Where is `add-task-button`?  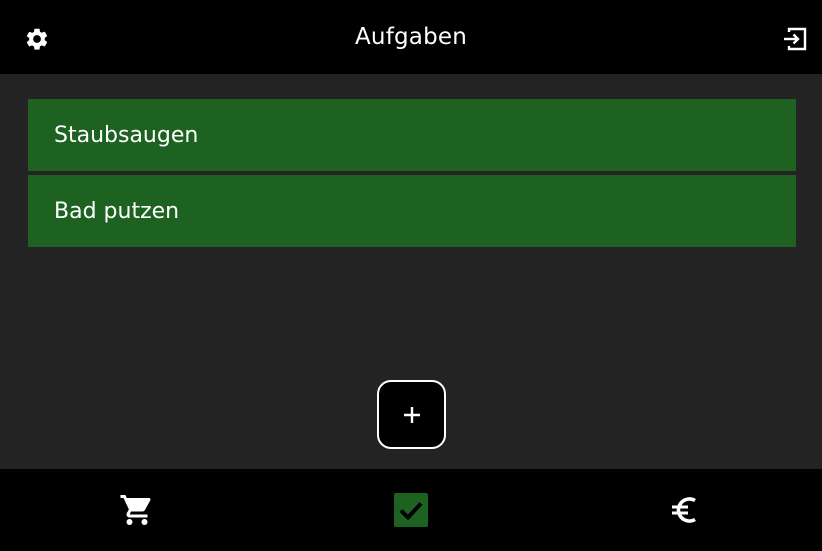
add-task-button is located at coordinates (411, 414).